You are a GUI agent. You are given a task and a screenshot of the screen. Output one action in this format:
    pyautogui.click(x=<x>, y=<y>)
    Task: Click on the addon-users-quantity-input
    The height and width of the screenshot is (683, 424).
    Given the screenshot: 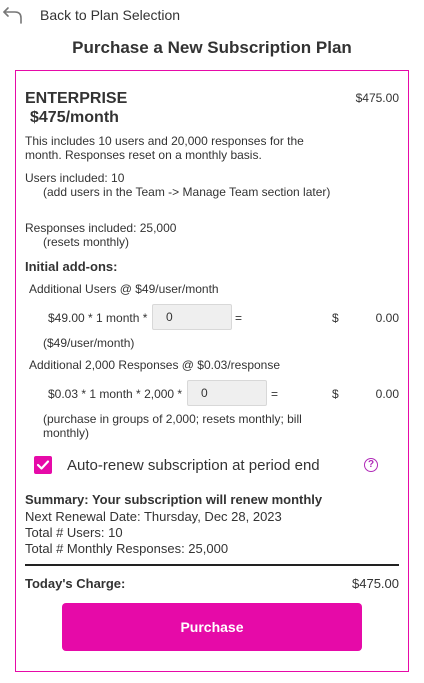 What is the action you would take?
    pyautogui.click(x=192, y=317)
    